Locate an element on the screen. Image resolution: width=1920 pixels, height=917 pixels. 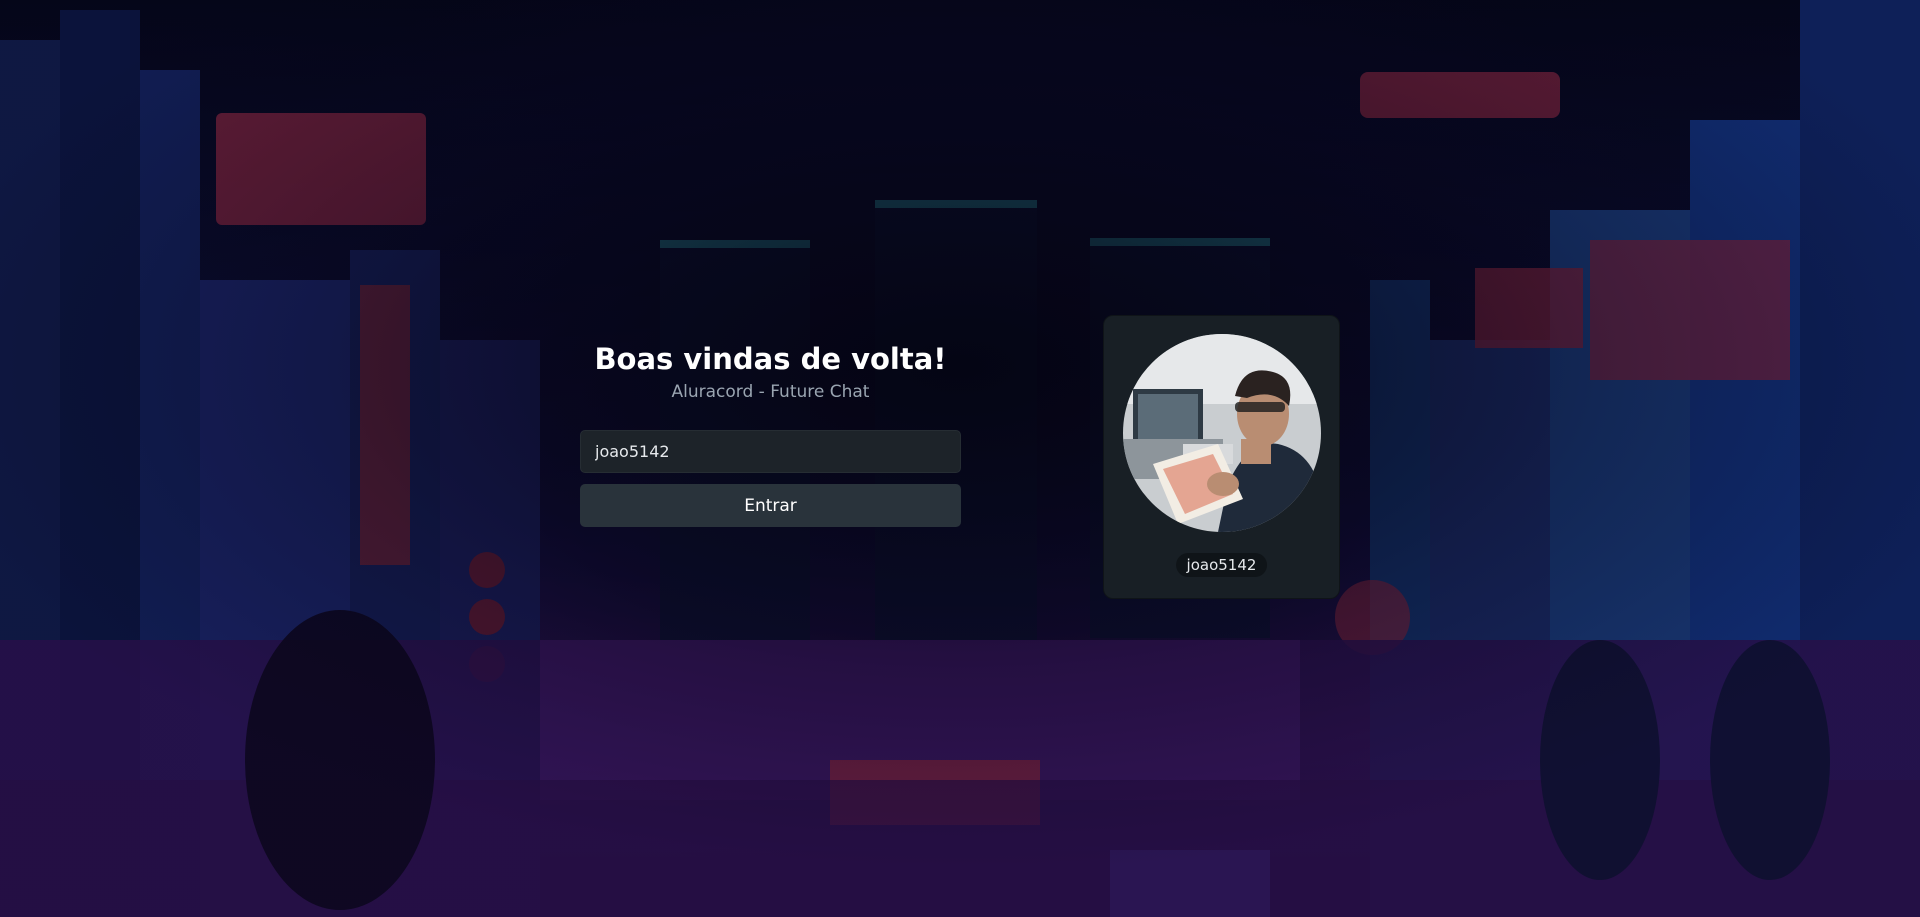
username-input is located at coordinates (770, 451).